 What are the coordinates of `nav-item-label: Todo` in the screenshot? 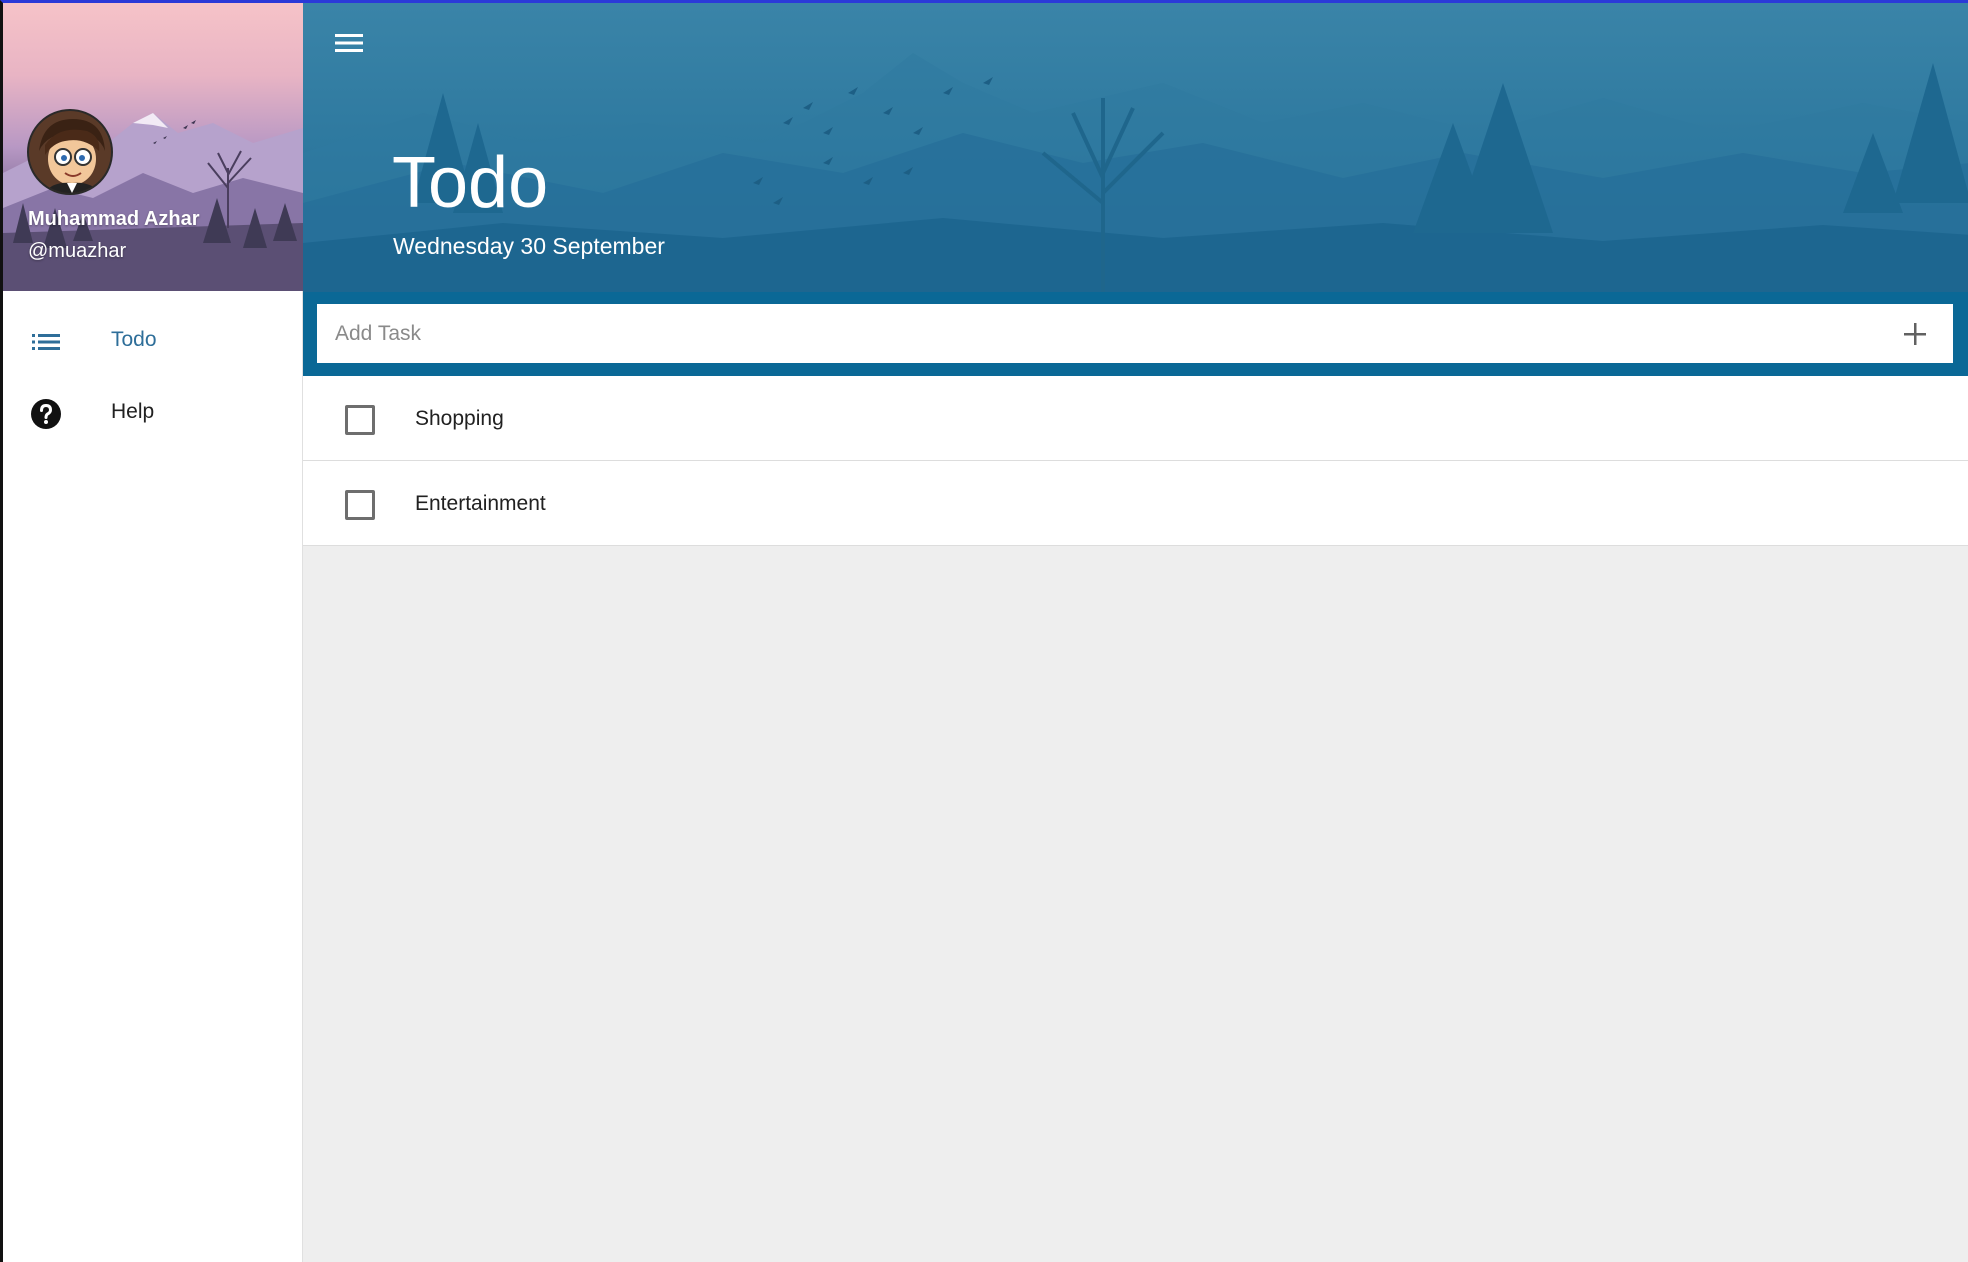 It's located at (134, 339).